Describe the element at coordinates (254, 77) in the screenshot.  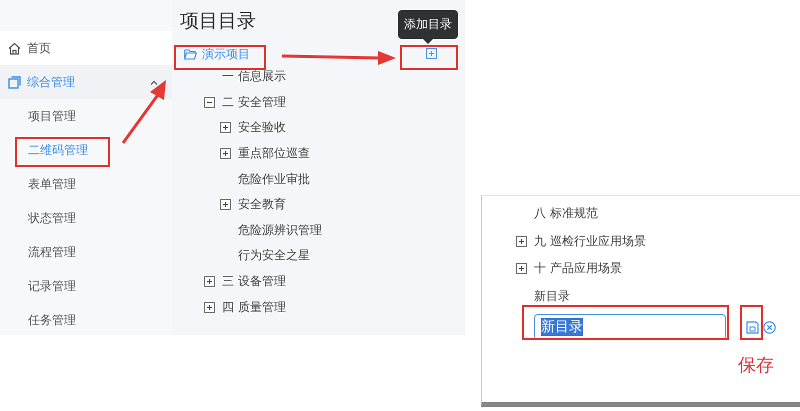
I see `tree-node-label: 一 信息展示` at that location.